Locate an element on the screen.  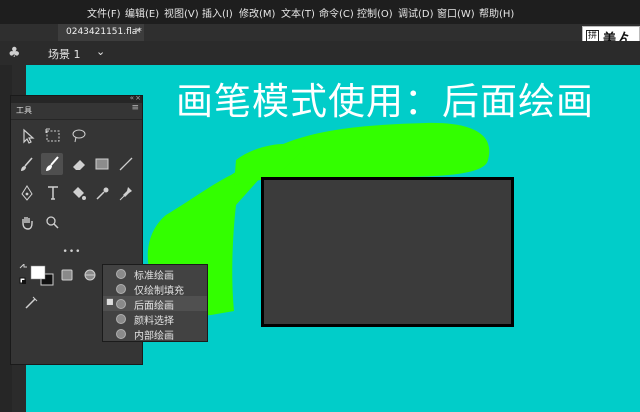
paint-brush-tool-icon is located at coordinates (27, 164).